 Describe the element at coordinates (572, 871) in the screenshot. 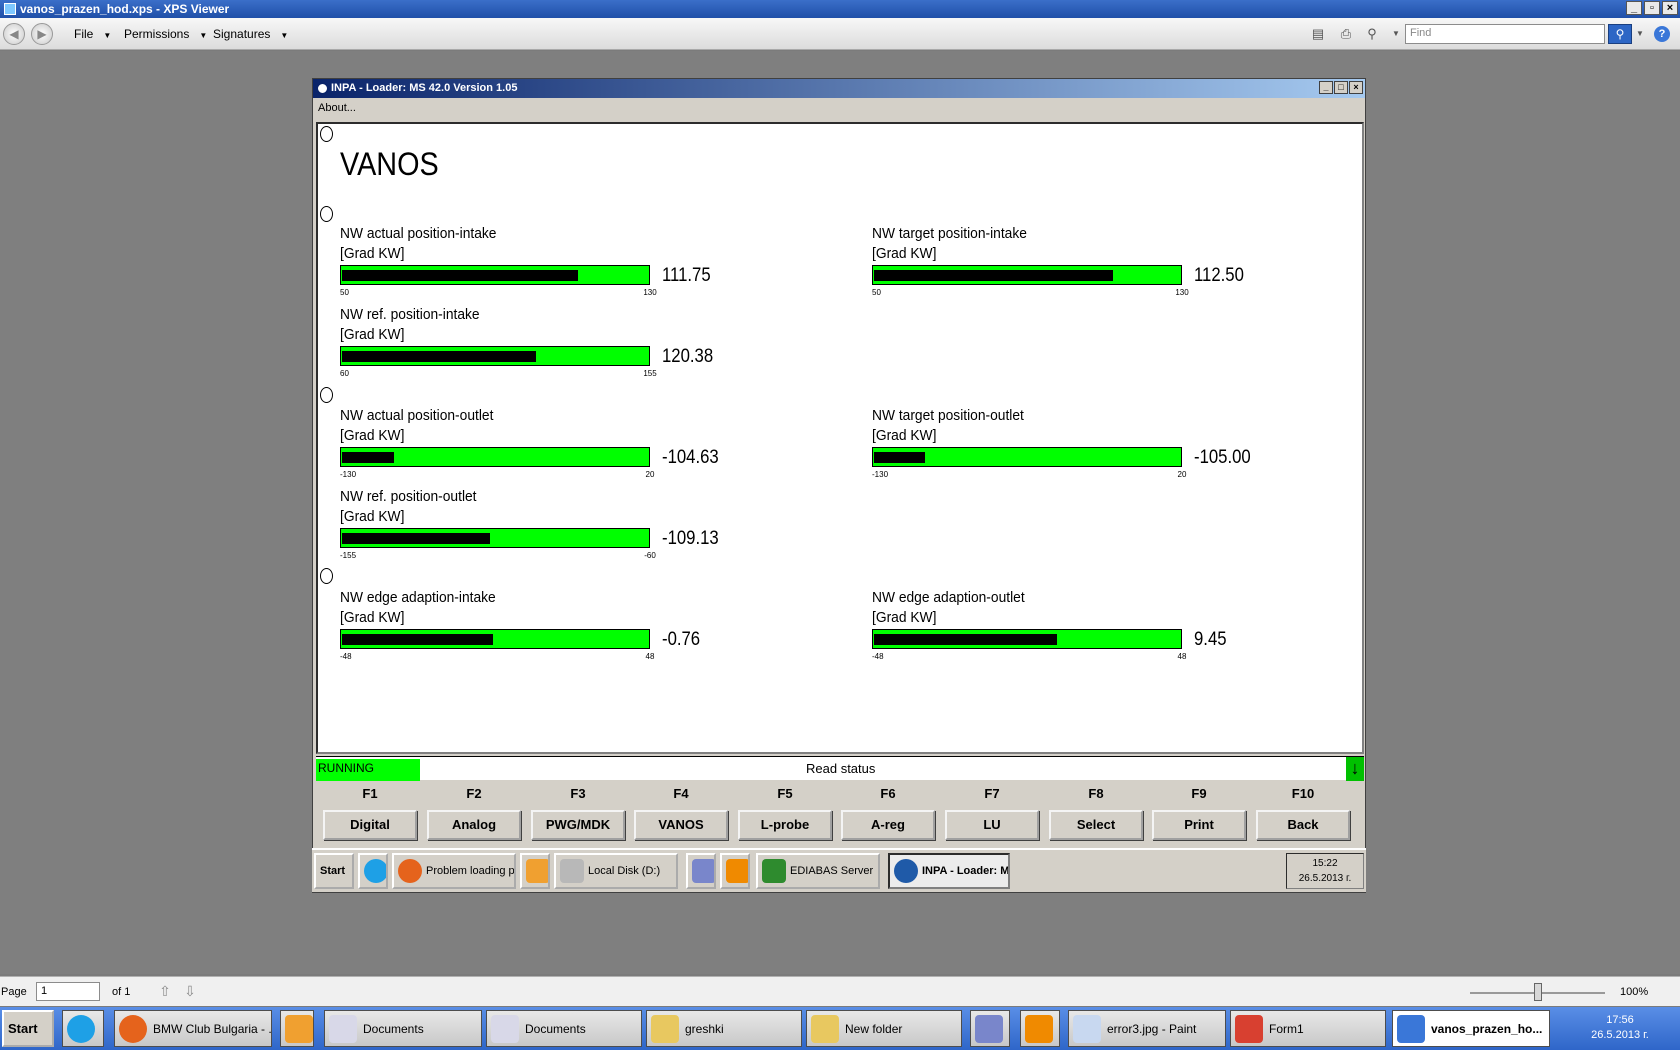

I see `drive-icon` at that location.